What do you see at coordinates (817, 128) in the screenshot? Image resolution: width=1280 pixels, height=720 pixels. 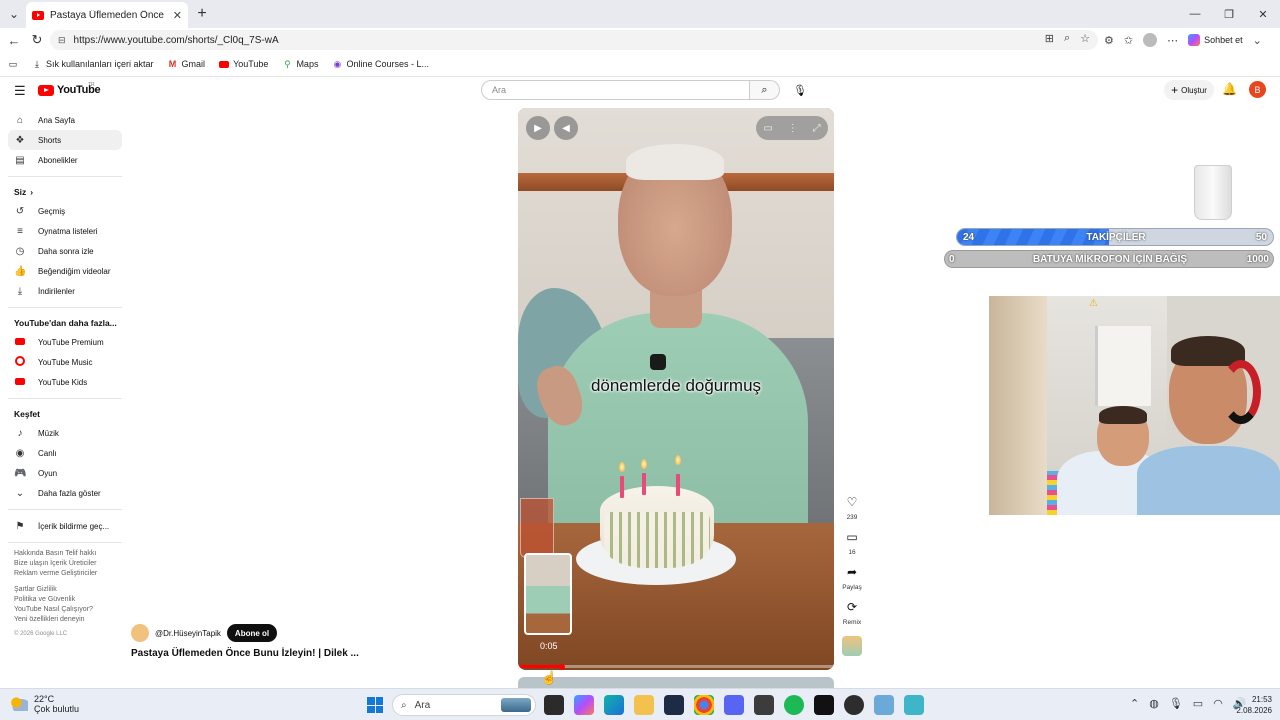 I see `fullscreen-icon: ⤢` at bounding box center [817, 128].